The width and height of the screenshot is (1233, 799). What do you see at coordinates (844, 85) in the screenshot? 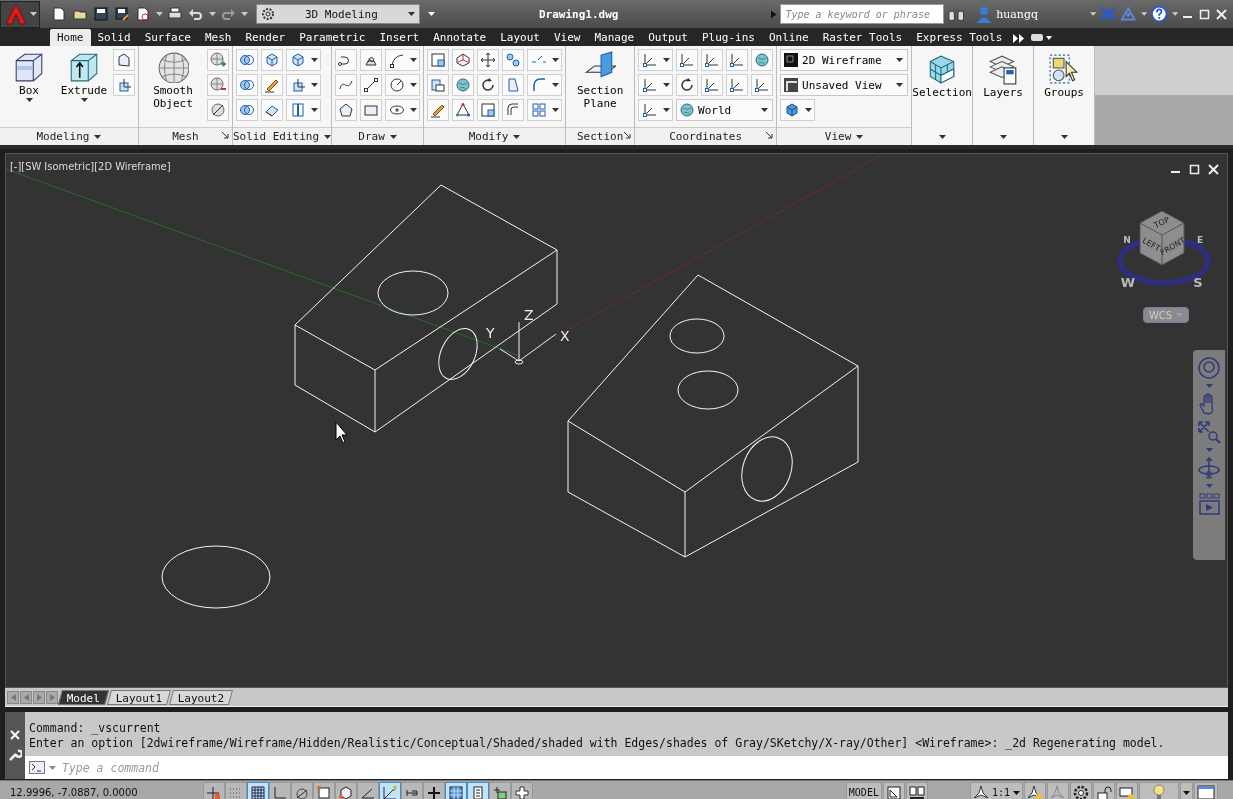
I see `view-dropdown: Unsaved View` at bounding box center [844, 85].